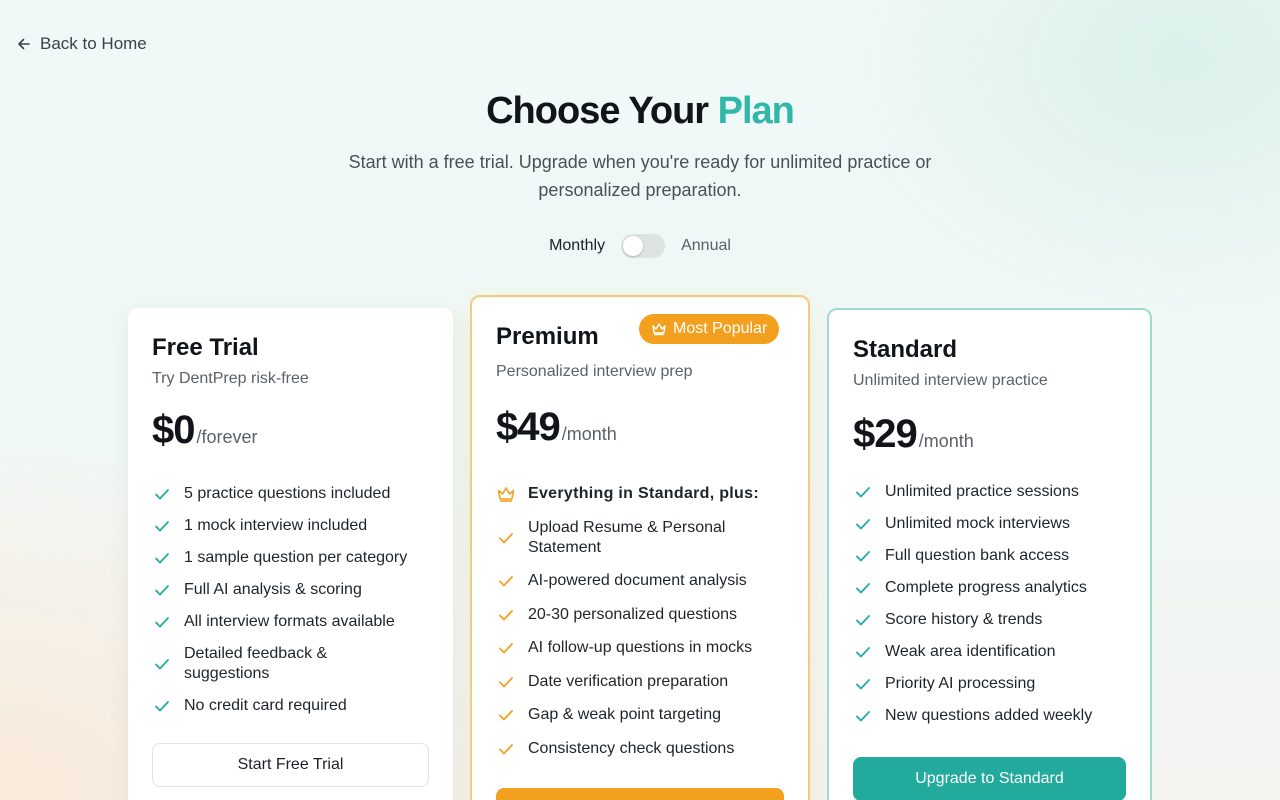 The height and width of the screenshot is (800, 1280). Describe the element at coordinates (633, 246) in the screenshot. I see `billing-toggle-knob` at that location.